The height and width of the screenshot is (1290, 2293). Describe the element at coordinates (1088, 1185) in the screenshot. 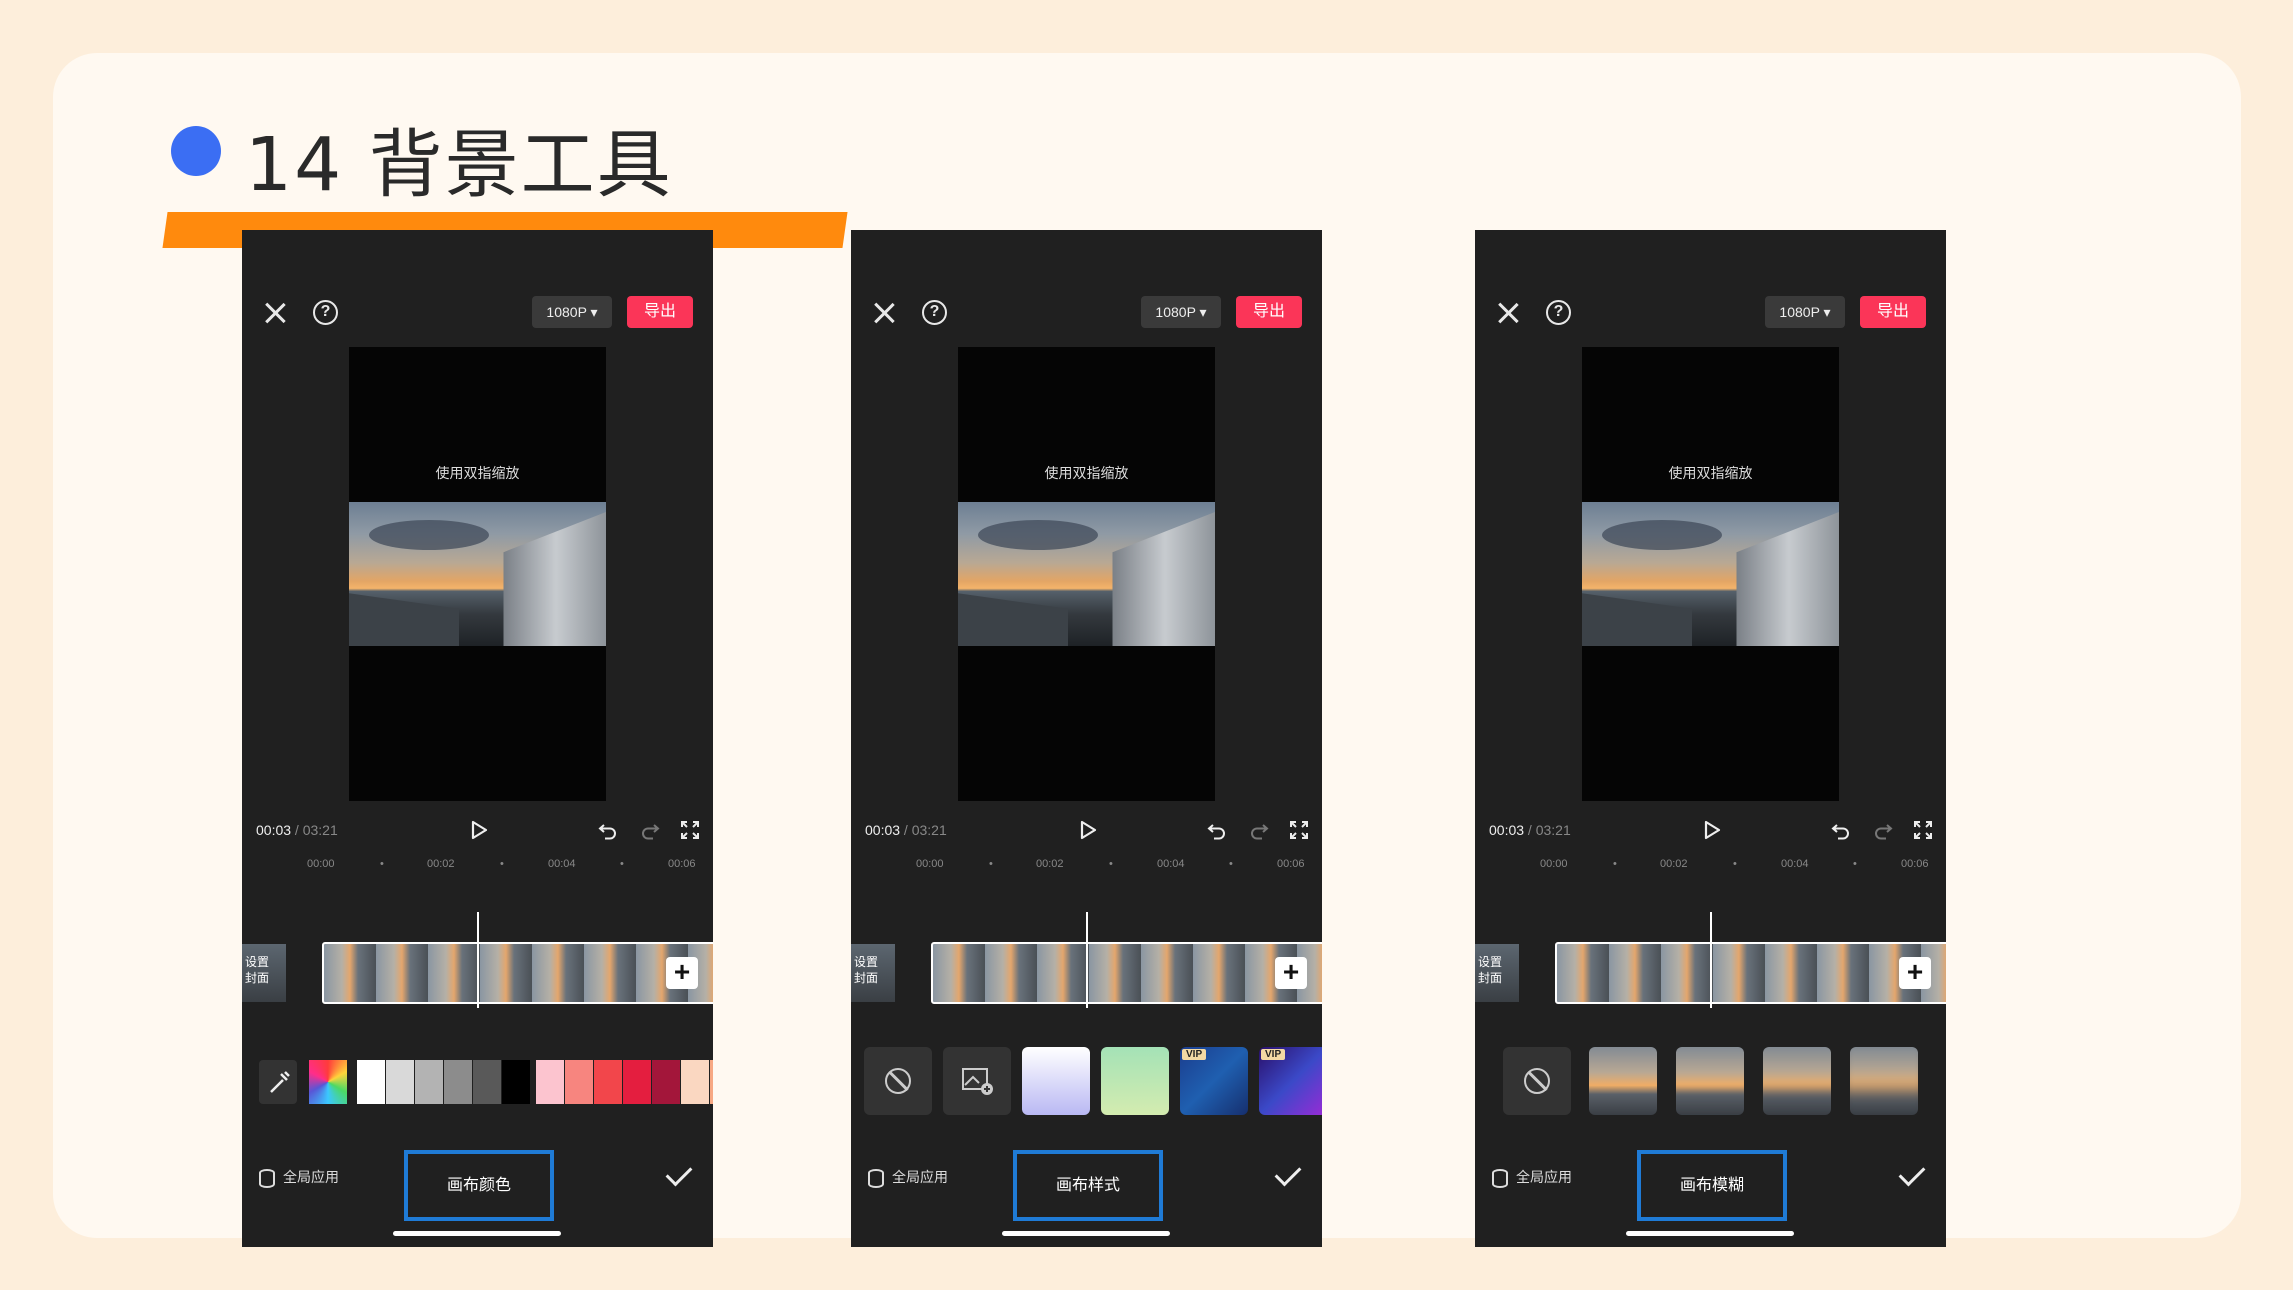

I see `canvas-tab: 画布样式` at that location.